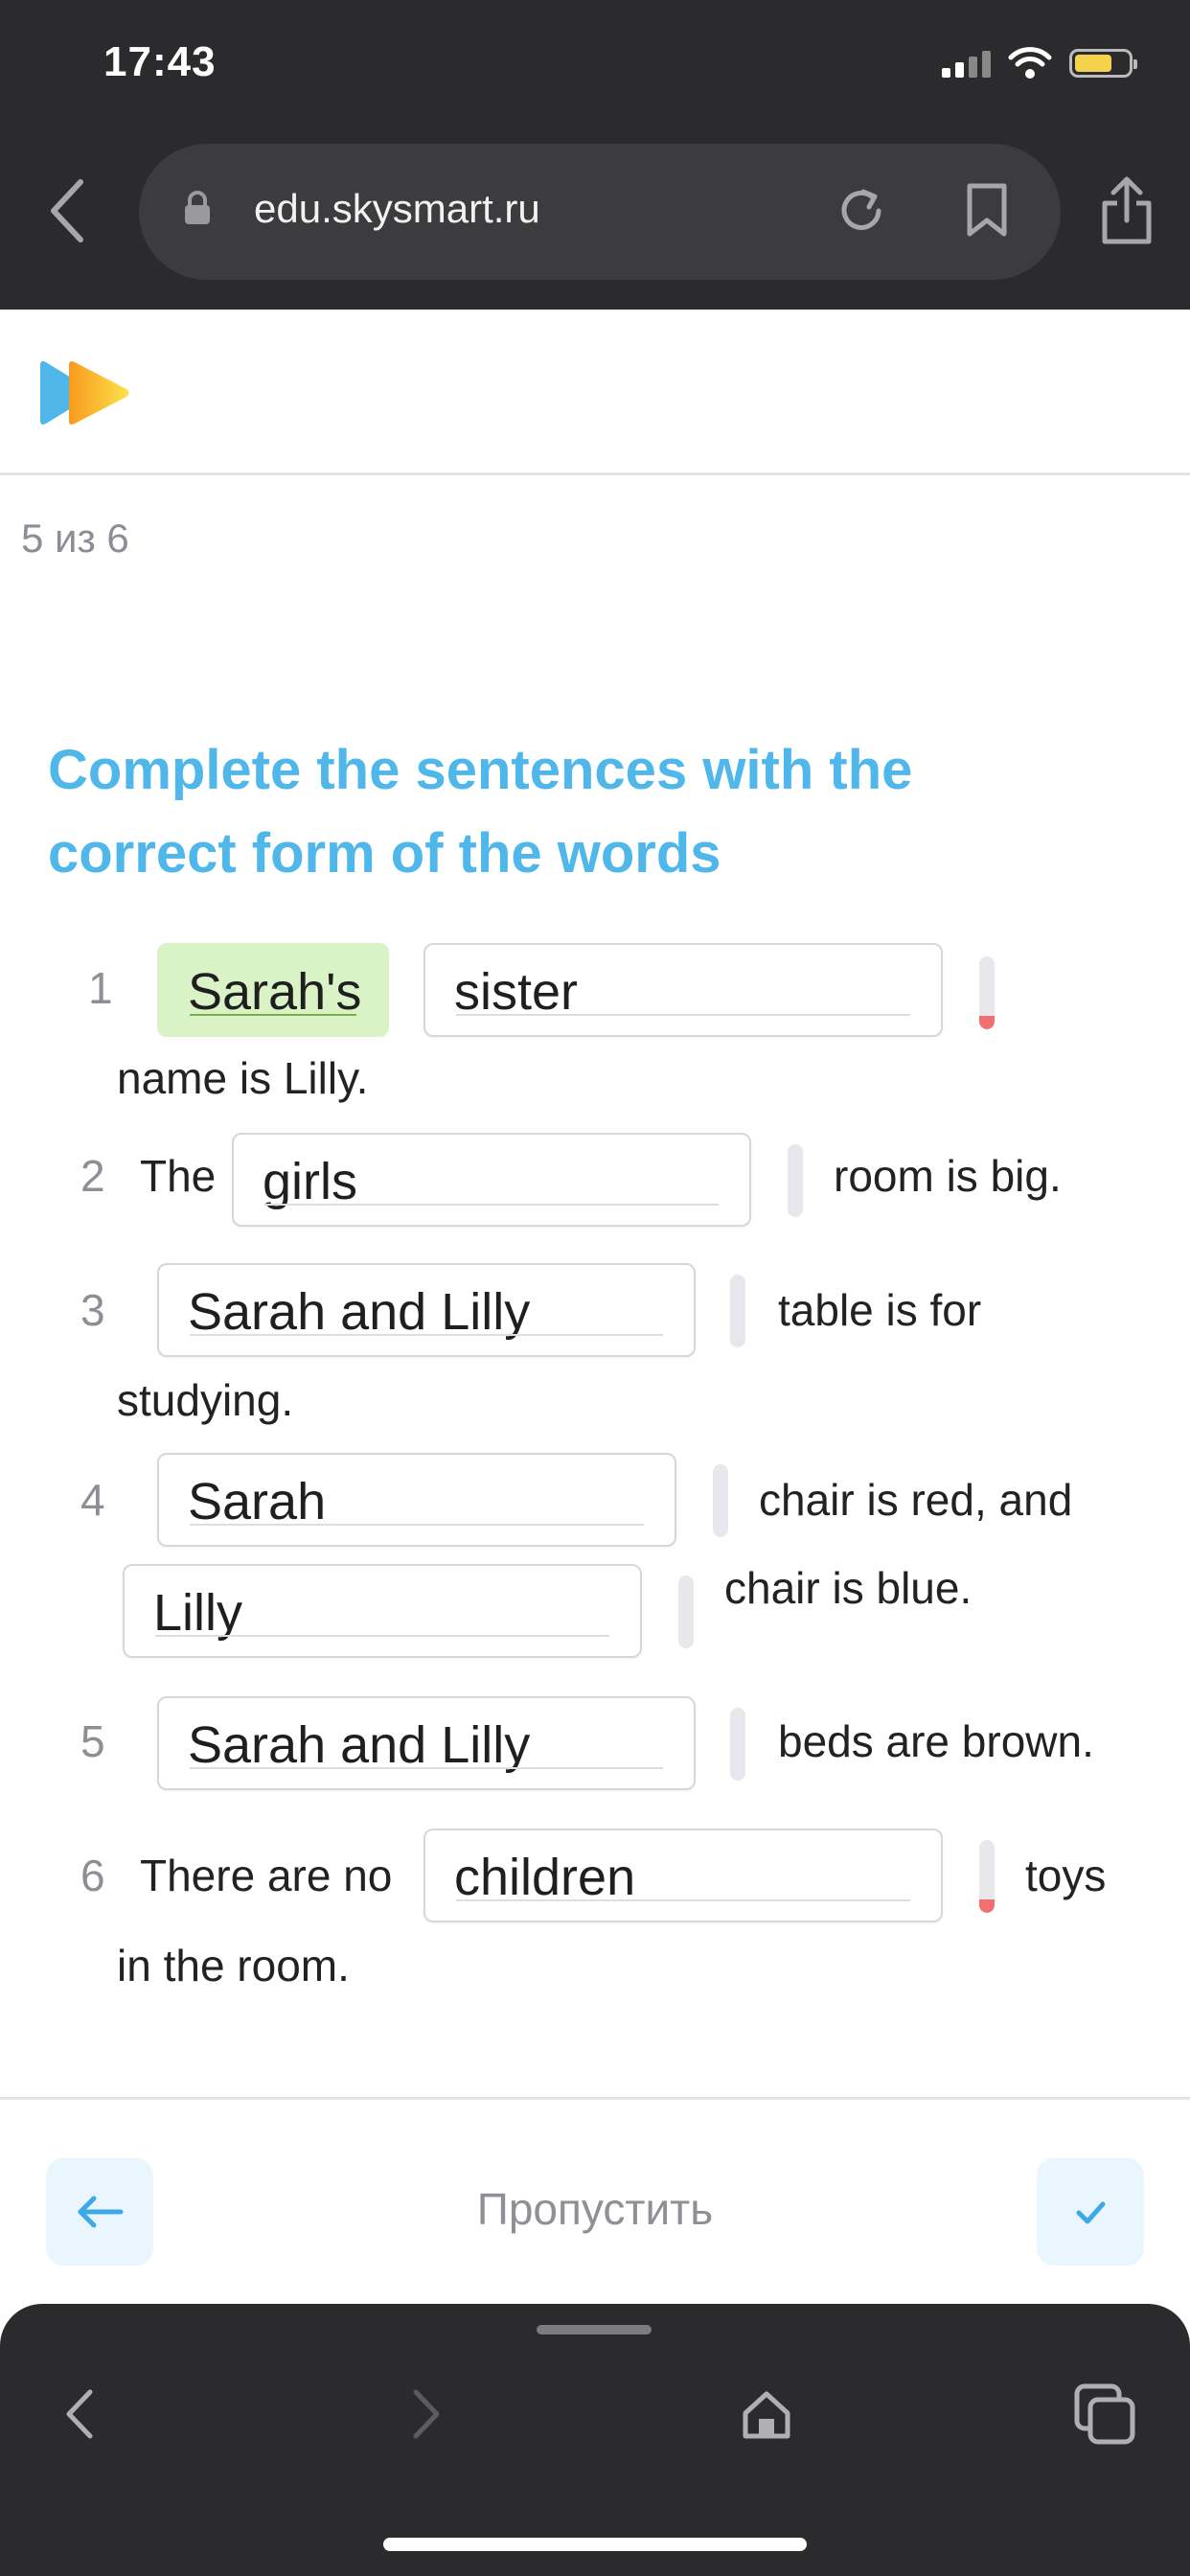 This screenshot has width=1190, height=2576. Describe the element at coordinates (1066, 1875) in the screenshot. I see `sentence-text: toys` at that location.